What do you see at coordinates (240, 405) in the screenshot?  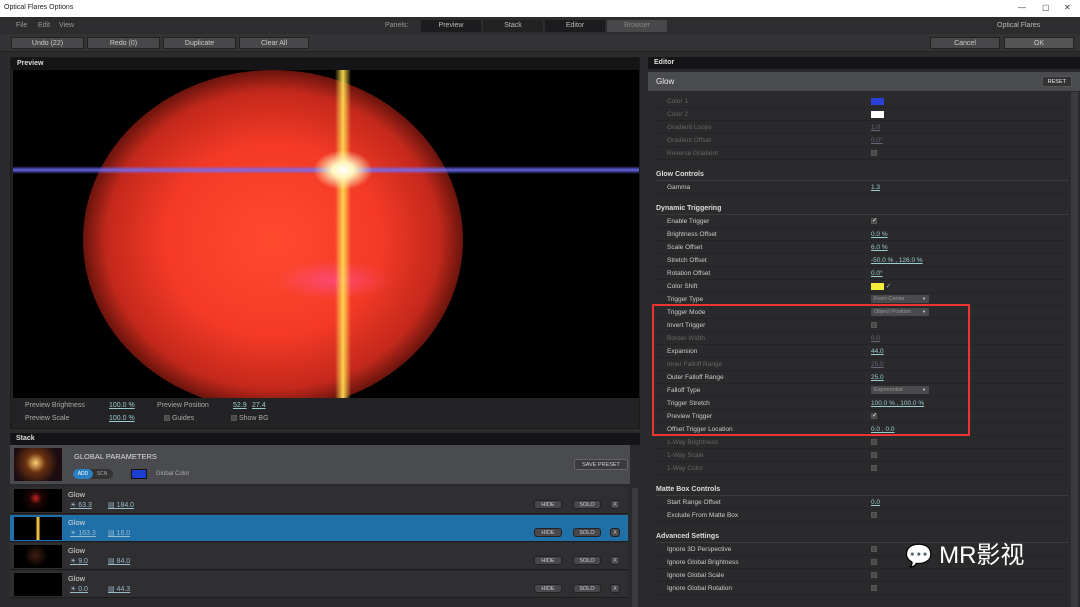 I see `preview-position-x: 52.9` at bounding box center [240, 405].